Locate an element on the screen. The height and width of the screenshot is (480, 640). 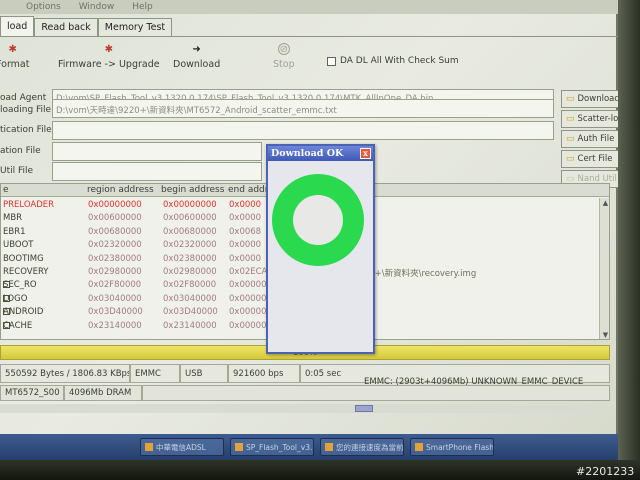
firmware-upgrade-icon: ✱ is located at coordinates (108, 49).